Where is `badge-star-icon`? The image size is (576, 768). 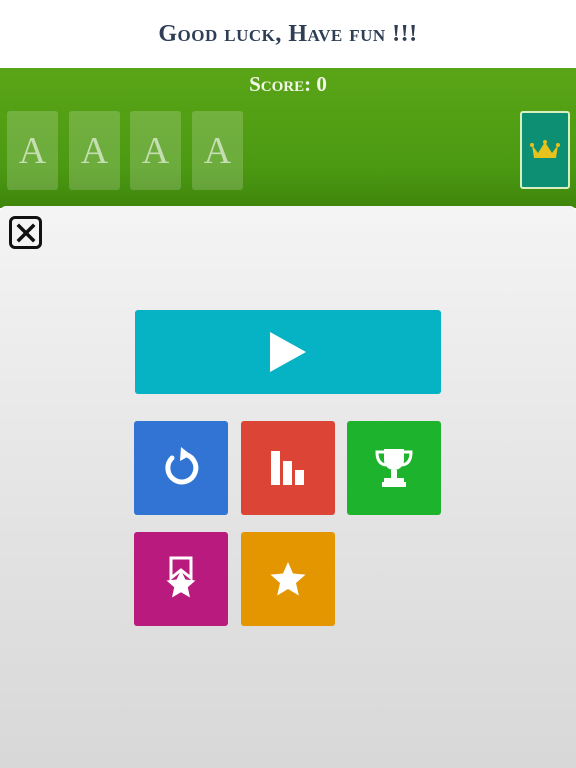 badge-star-icon is located at coordinates (181, 577).